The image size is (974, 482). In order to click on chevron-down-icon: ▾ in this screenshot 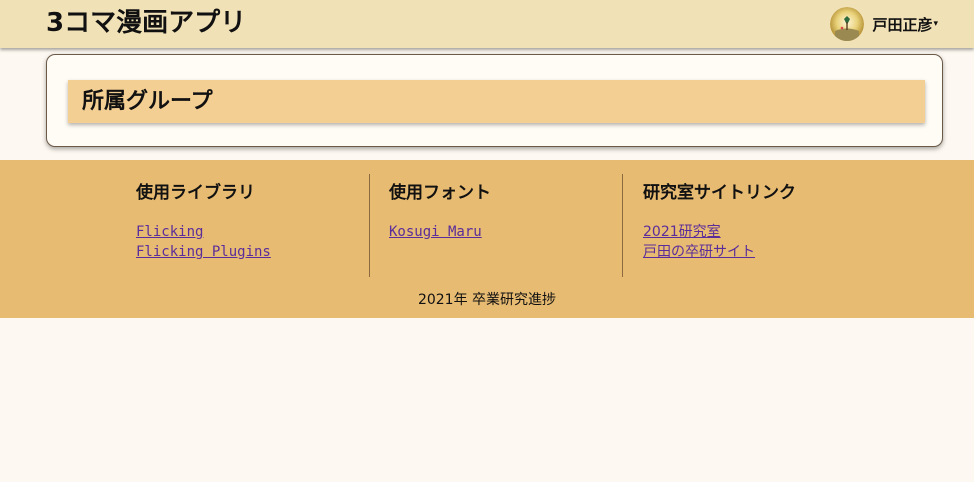, I will do `click(935, 24)`.